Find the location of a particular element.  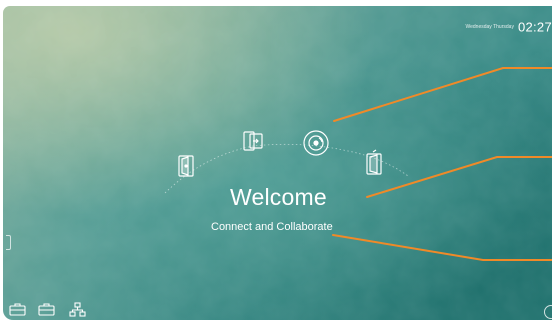

app-ring is located at coordinates (286, 162).